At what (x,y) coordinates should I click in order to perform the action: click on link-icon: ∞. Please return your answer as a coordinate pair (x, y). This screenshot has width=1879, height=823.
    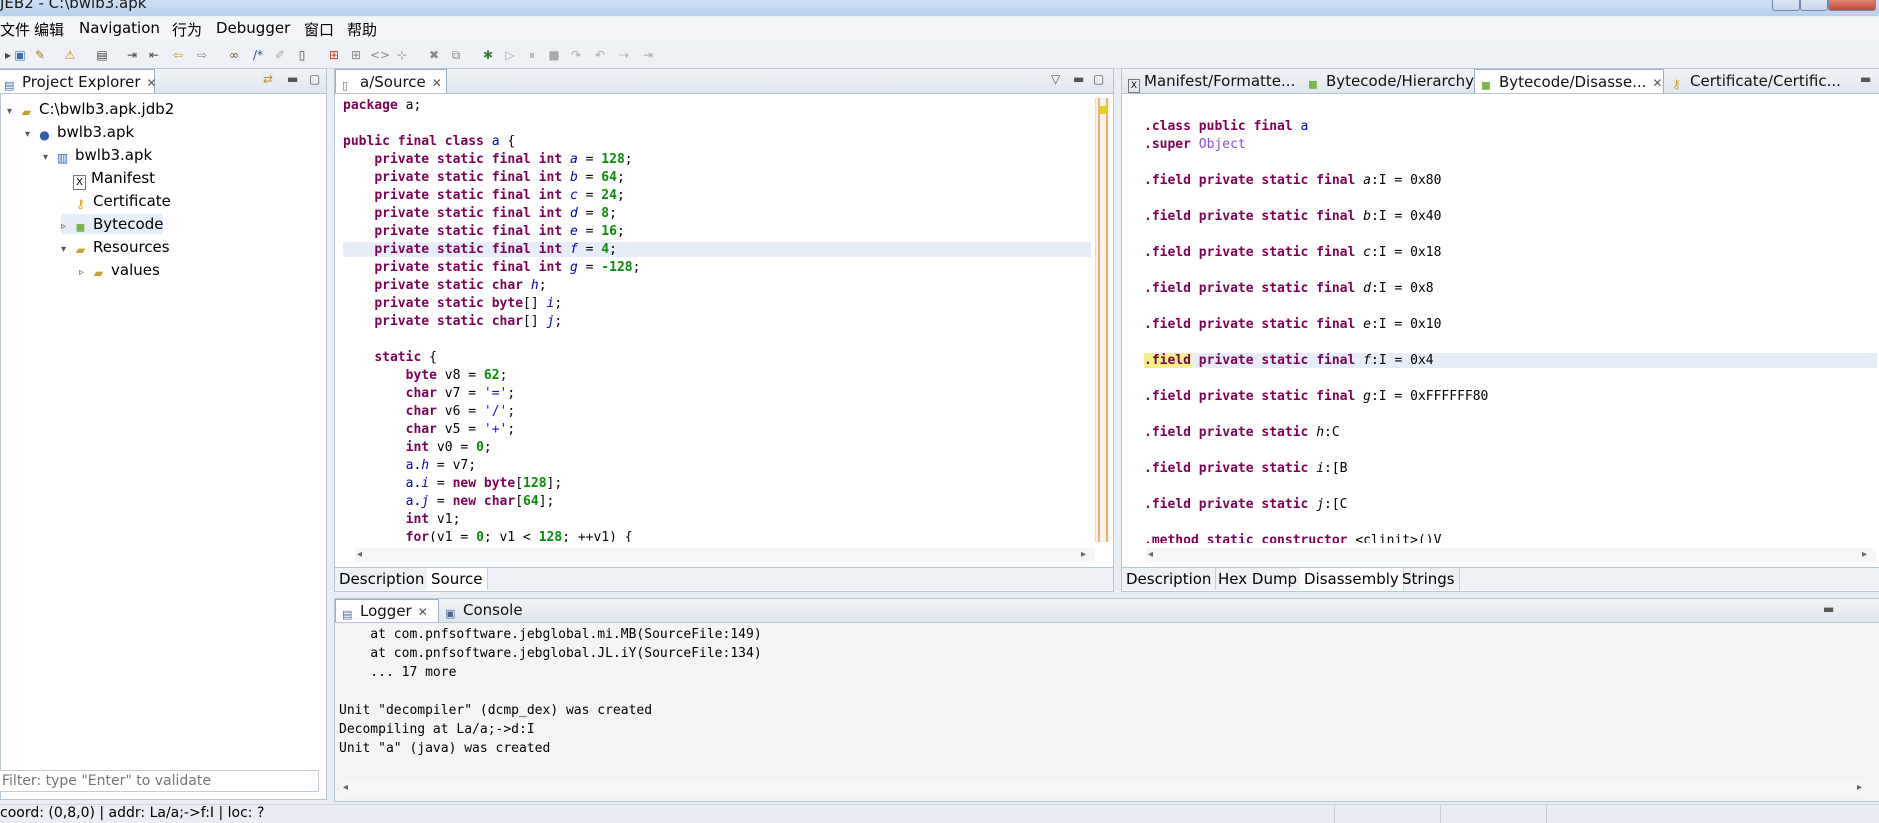
    Looking at the image, I should click on (234, 55).